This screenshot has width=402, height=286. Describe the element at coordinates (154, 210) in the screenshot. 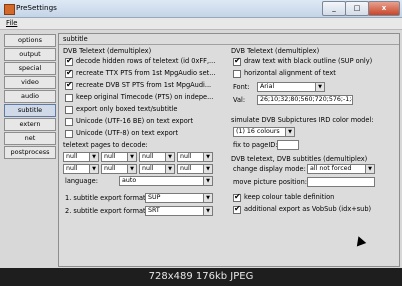

I see `export2-value: SRT` at that location.